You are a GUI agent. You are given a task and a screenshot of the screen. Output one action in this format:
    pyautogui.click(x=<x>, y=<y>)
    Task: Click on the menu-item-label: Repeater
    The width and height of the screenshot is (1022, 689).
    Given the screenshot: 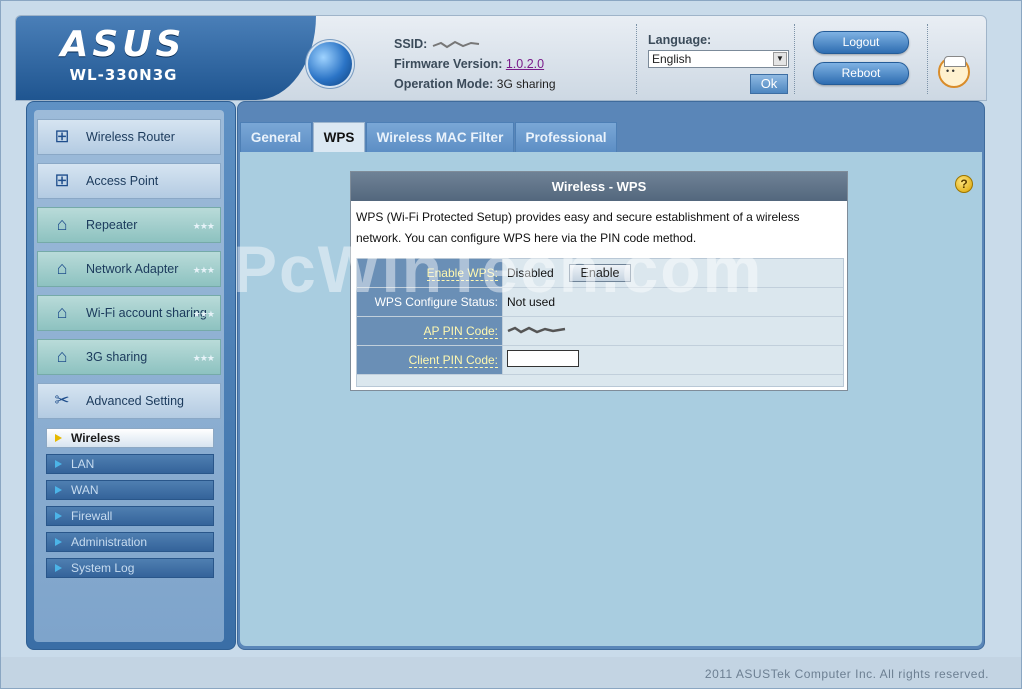 What is the action you would take?
    pyautogui.click(x=112, y=225)
    